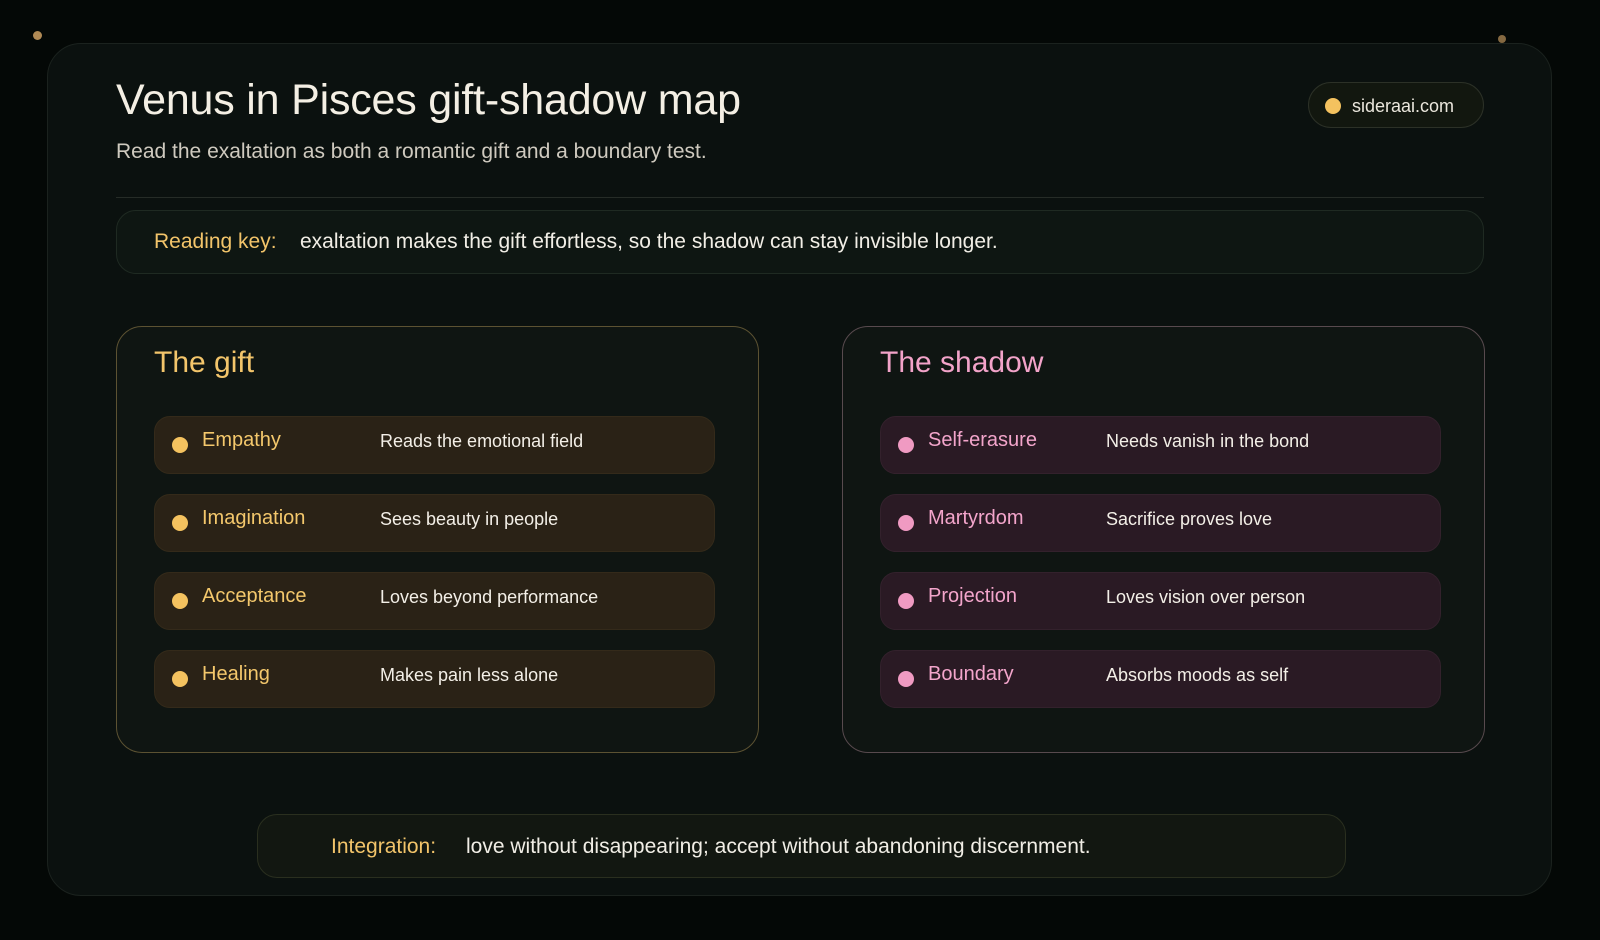 The image size is (1600, 940). I want to click on brand-badge: sideraai.com, so click(1396, 105).